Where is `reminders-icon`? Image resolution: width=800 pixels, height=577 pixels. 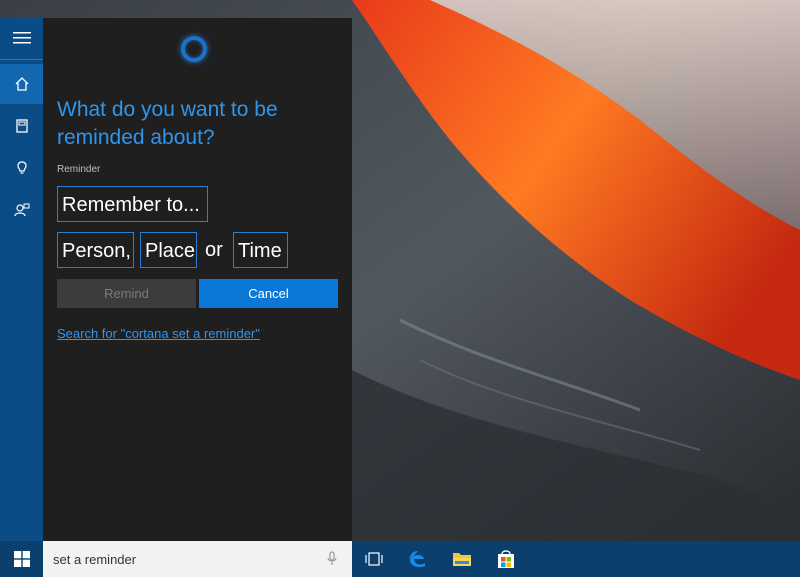
reminders-icon is located at coordinates (21, 167).